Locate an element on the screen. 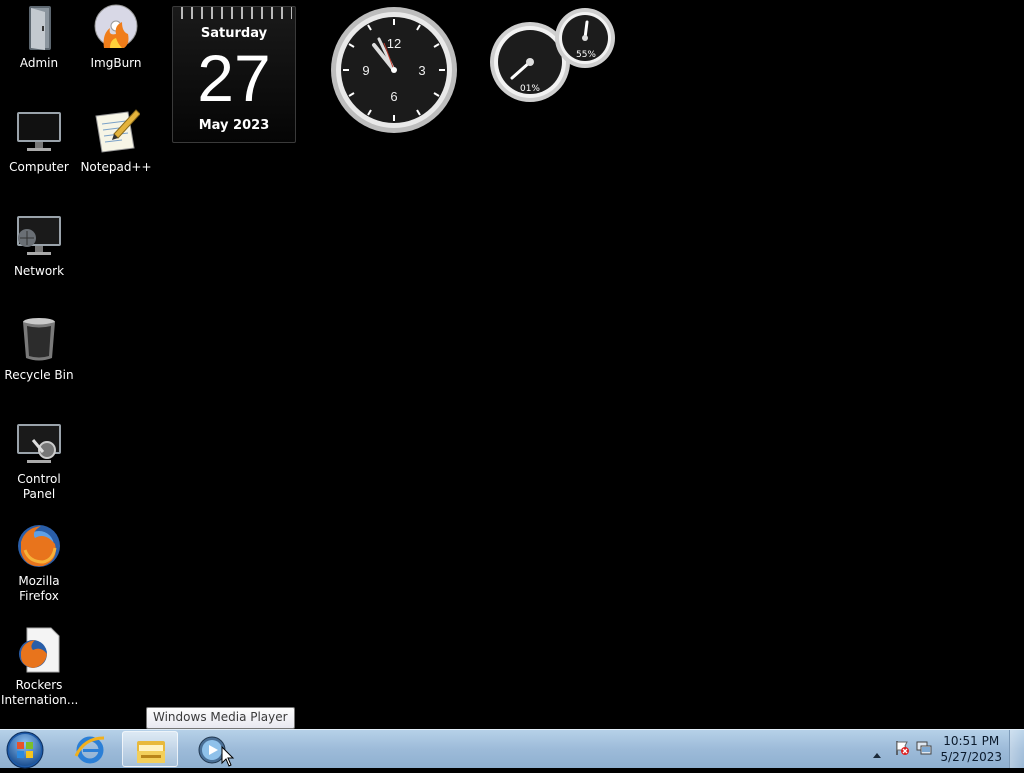  internet-explorer-icon is located at coordinates (89, 750).